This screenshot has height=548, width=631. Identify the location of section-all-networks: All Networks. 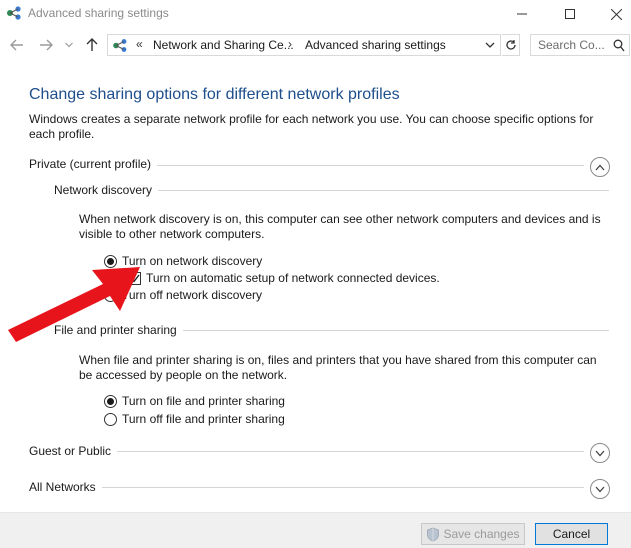
(65, 487).